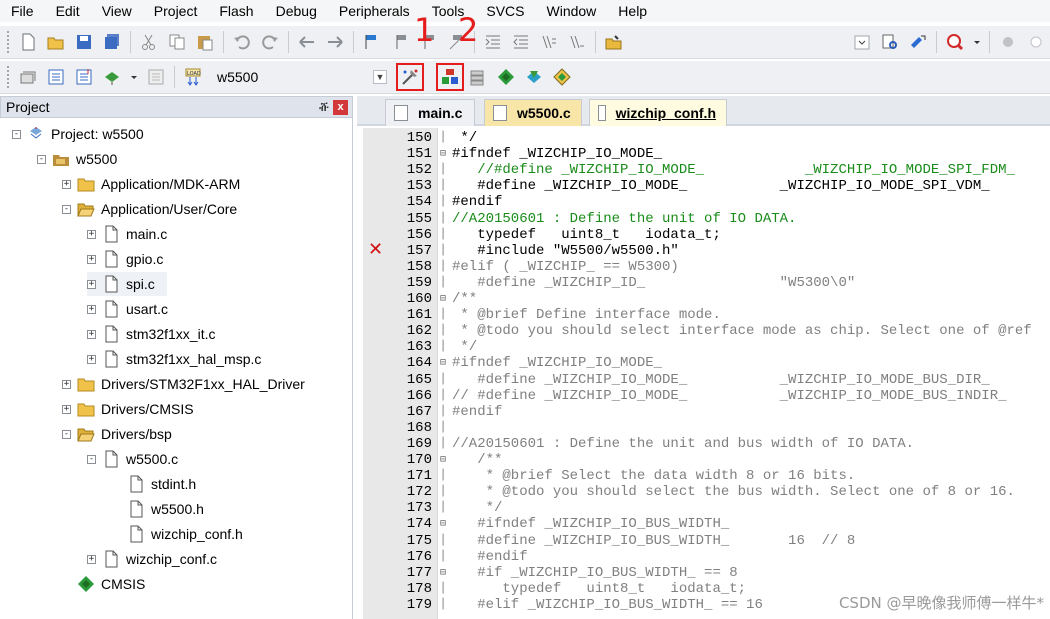 This screenshot has width=1050, height=619. Describe the element at coordinates (125, 259) in the screenshot. I see `tree-item: + gpio.c` at that location.